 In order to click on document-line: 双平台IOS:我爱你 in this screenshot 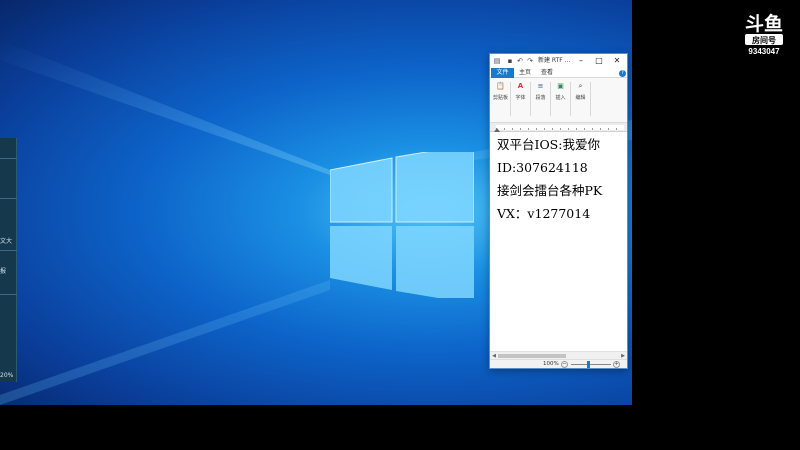, I will do `click(548, 144)`.